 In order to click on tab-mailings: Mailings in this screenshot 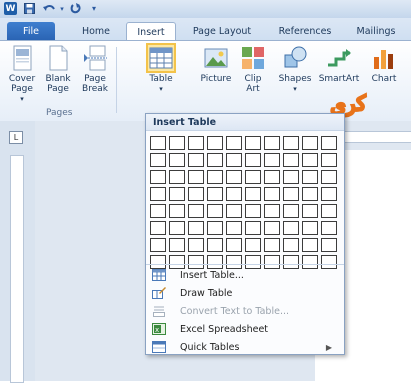, I will do `click(376, 31)`.